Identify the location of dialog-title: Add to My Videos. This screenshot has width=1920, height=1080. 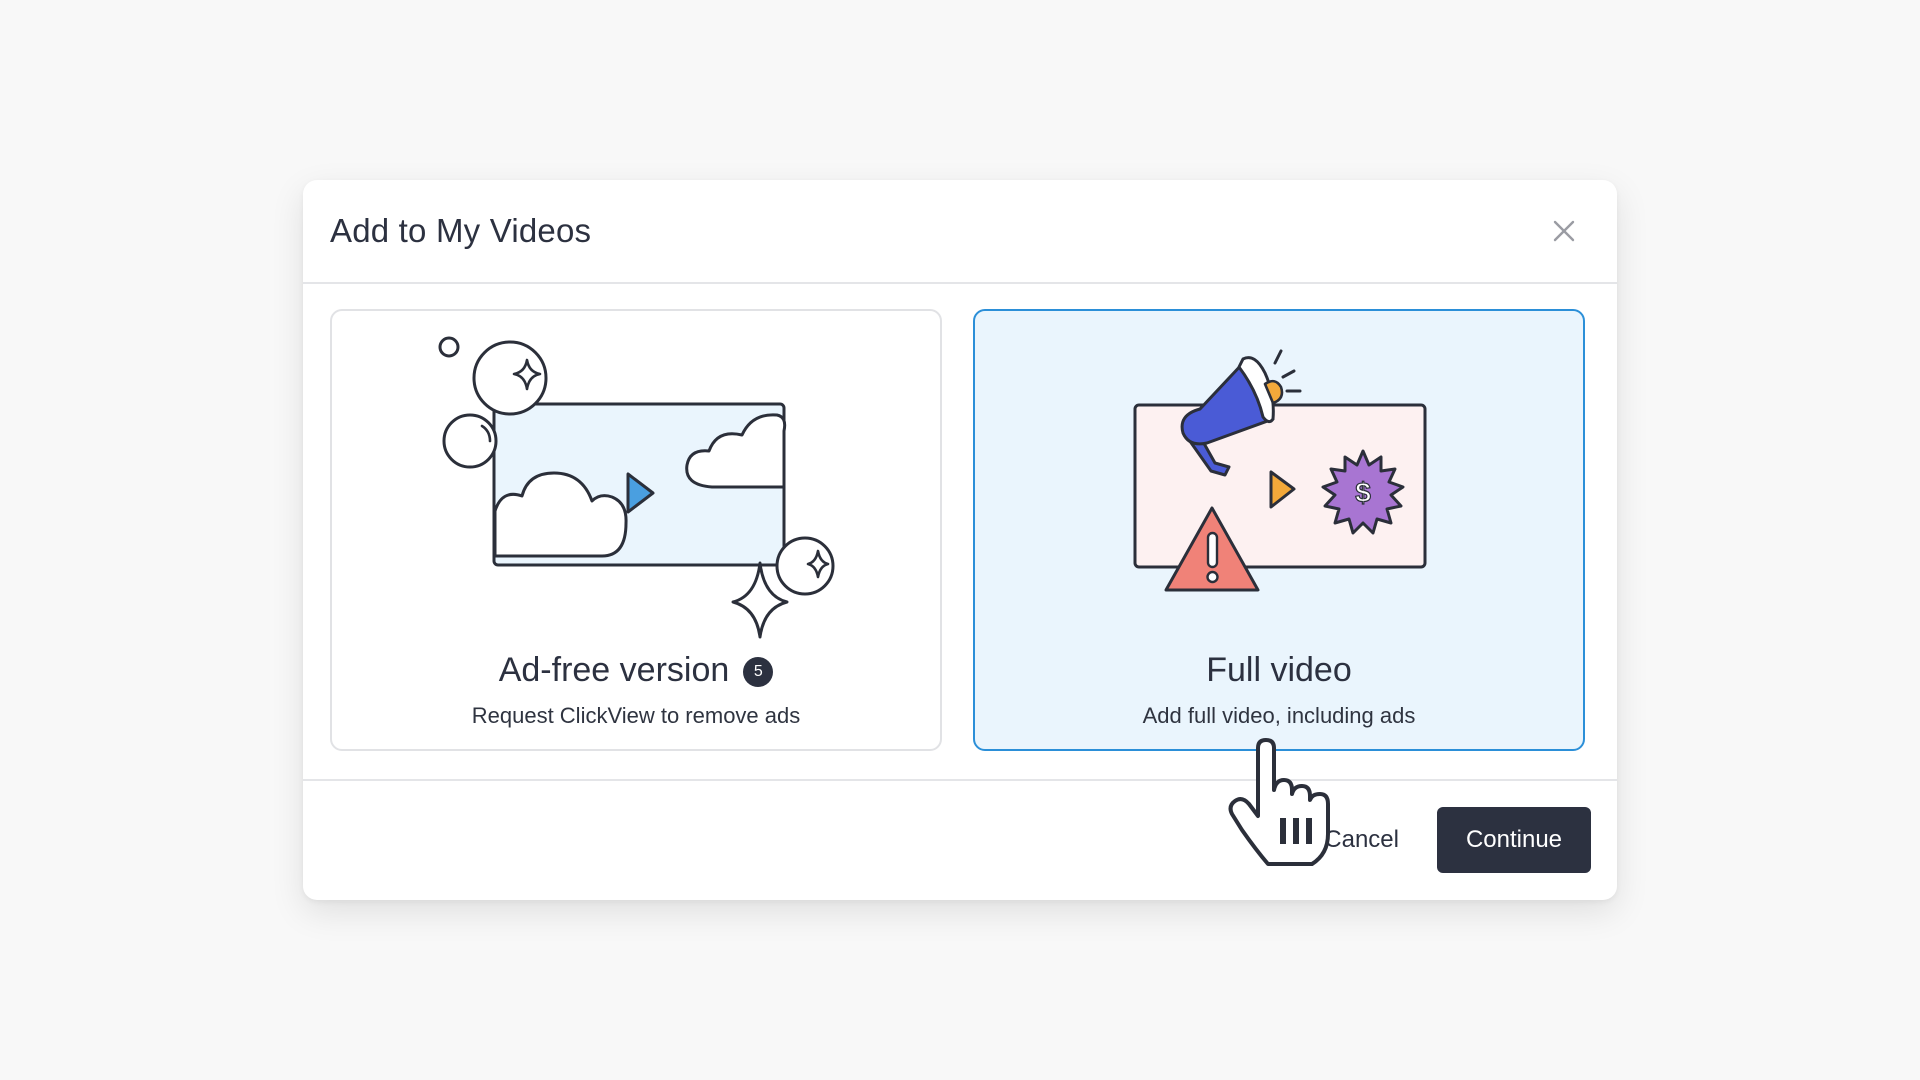
(461, 230).